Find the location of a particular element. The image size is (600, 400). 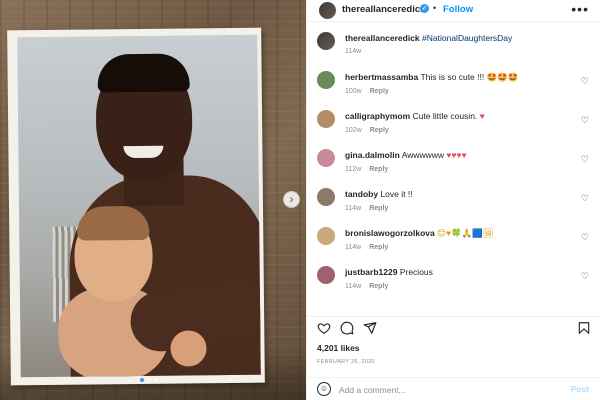

father-hair is located at coordinates (143, 73).